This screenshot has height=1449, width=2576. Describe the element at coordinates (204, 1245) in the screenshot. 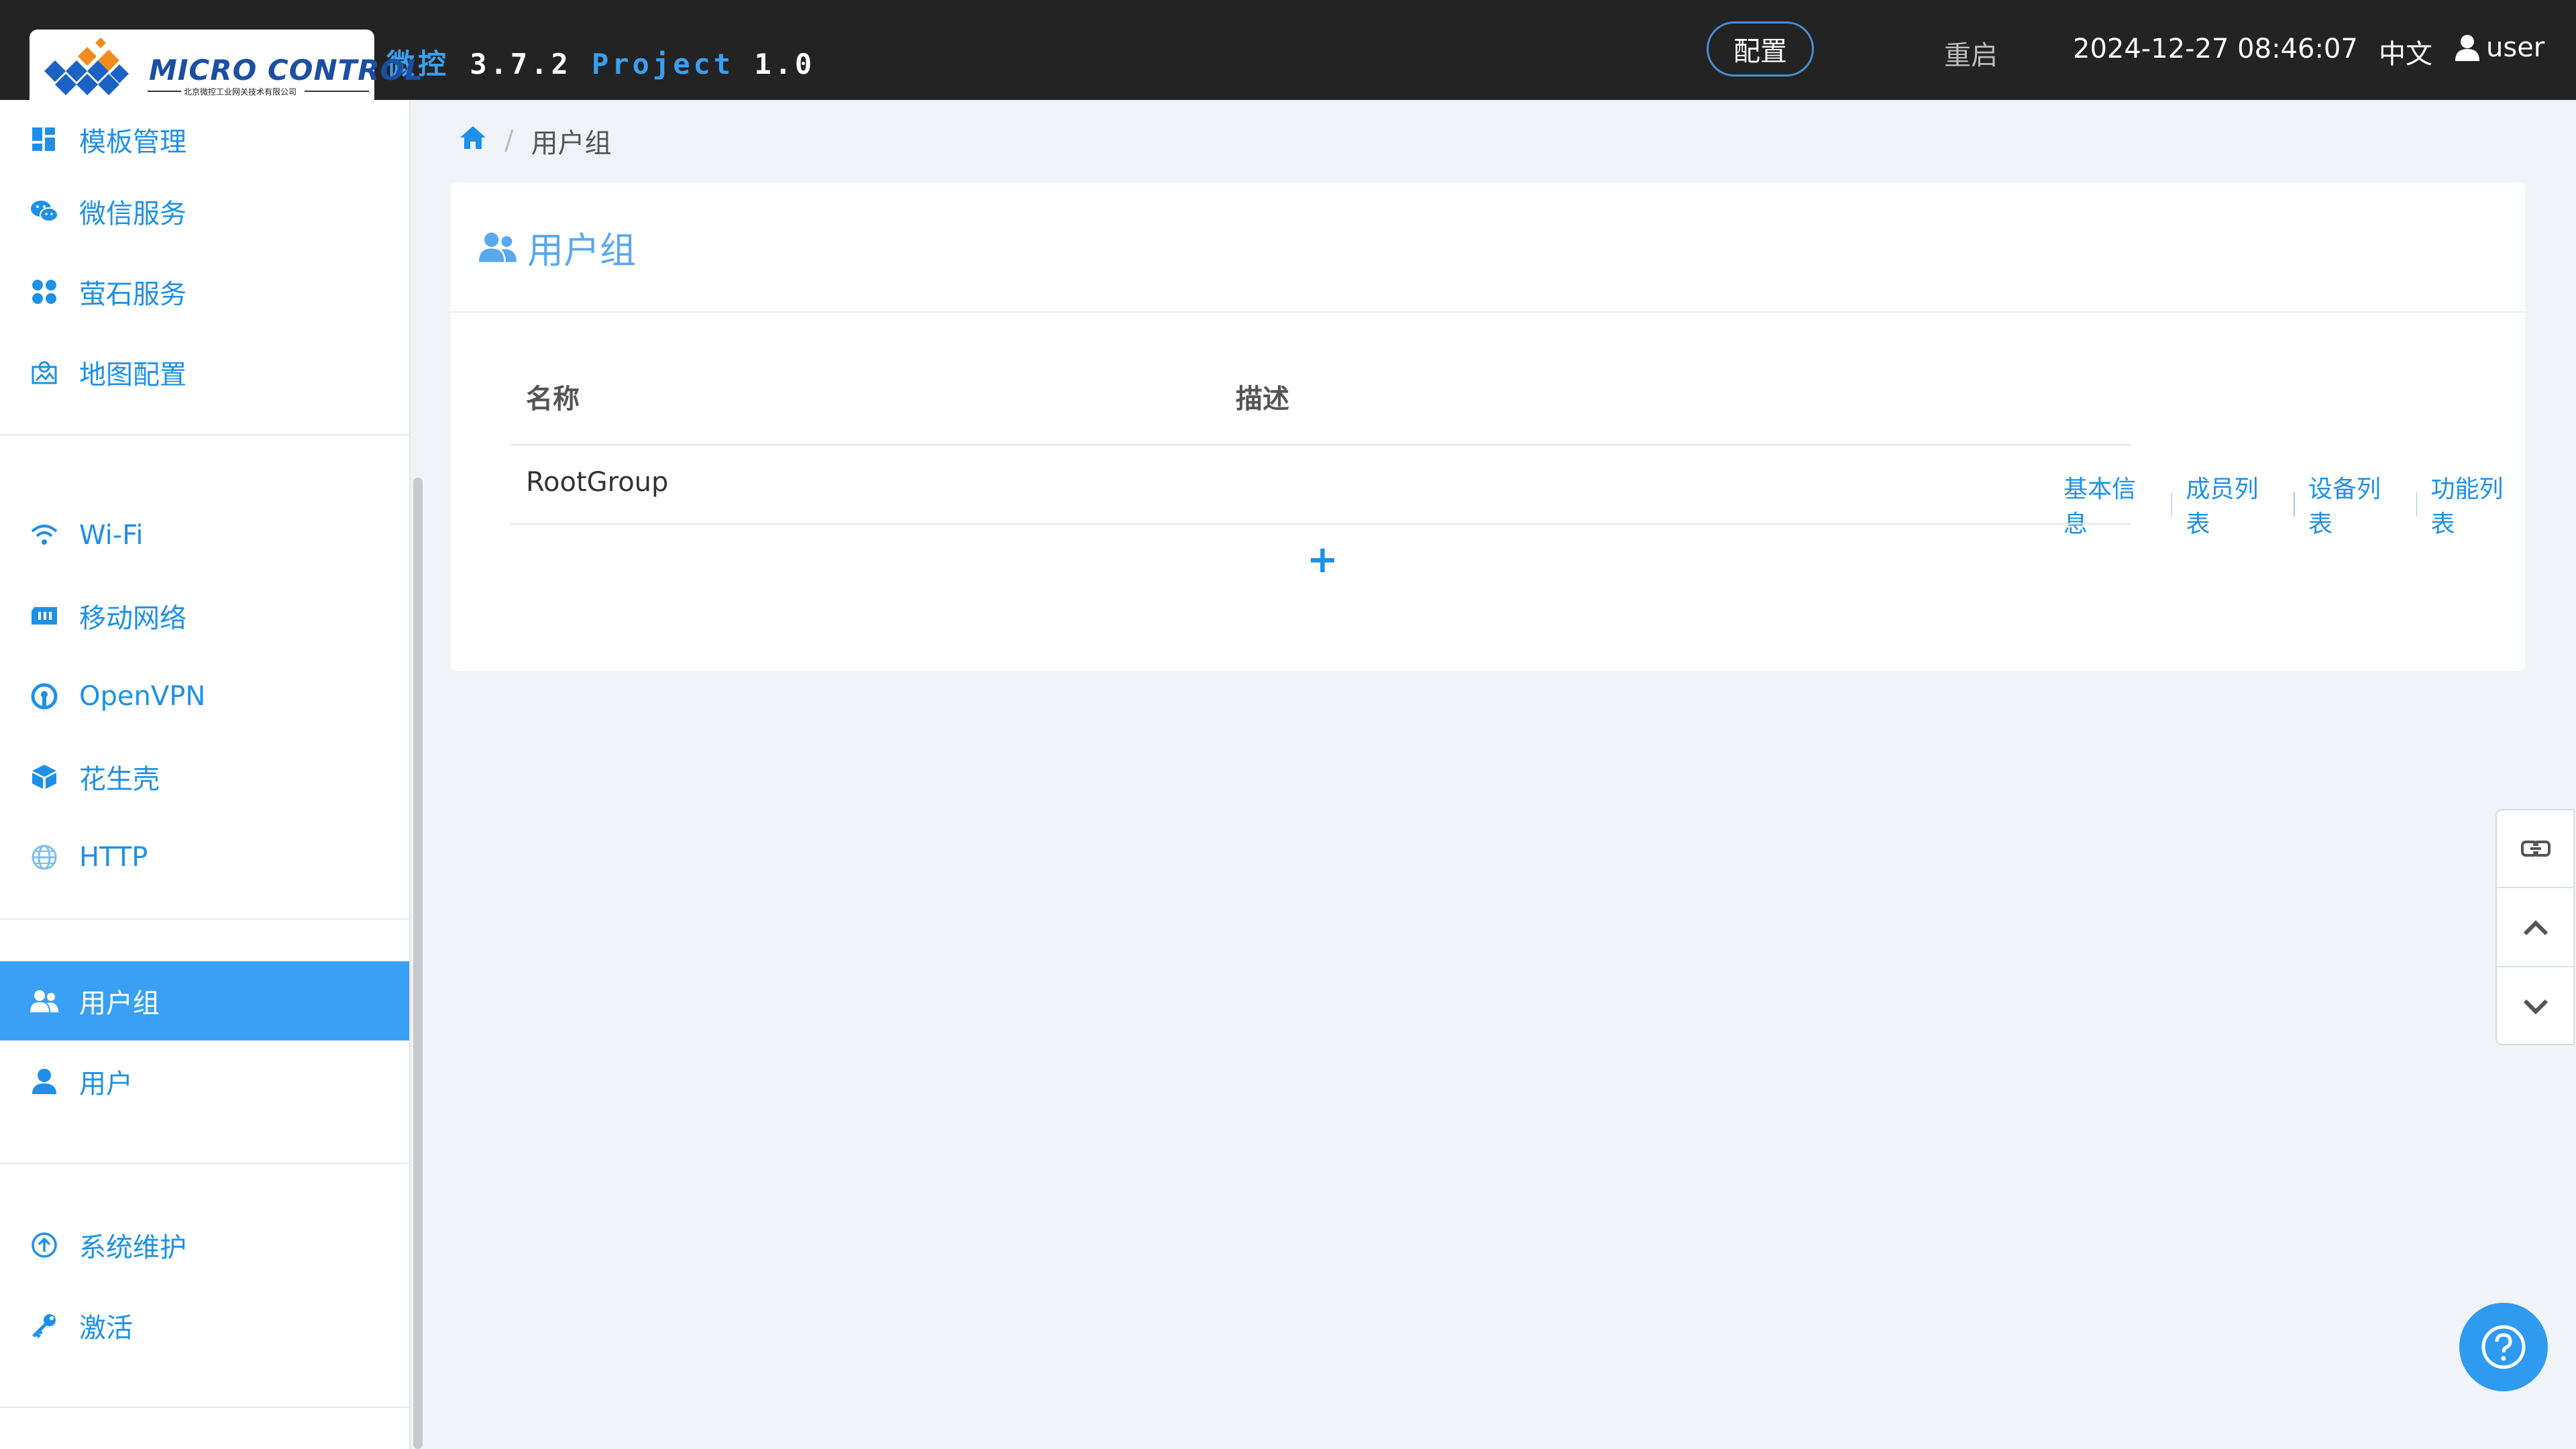

I see `sidebar-item-system-maintenance: 系统维护` at that location.